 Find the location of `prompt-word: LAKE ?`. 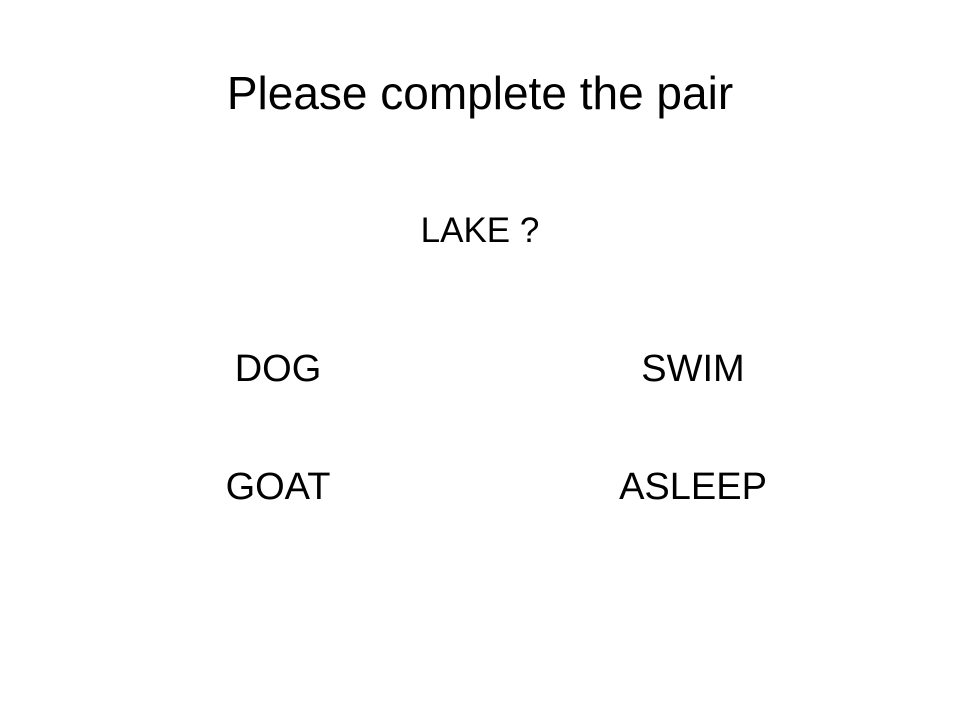

prompt-word: LAKE ? is located at coordinates (480, 230).